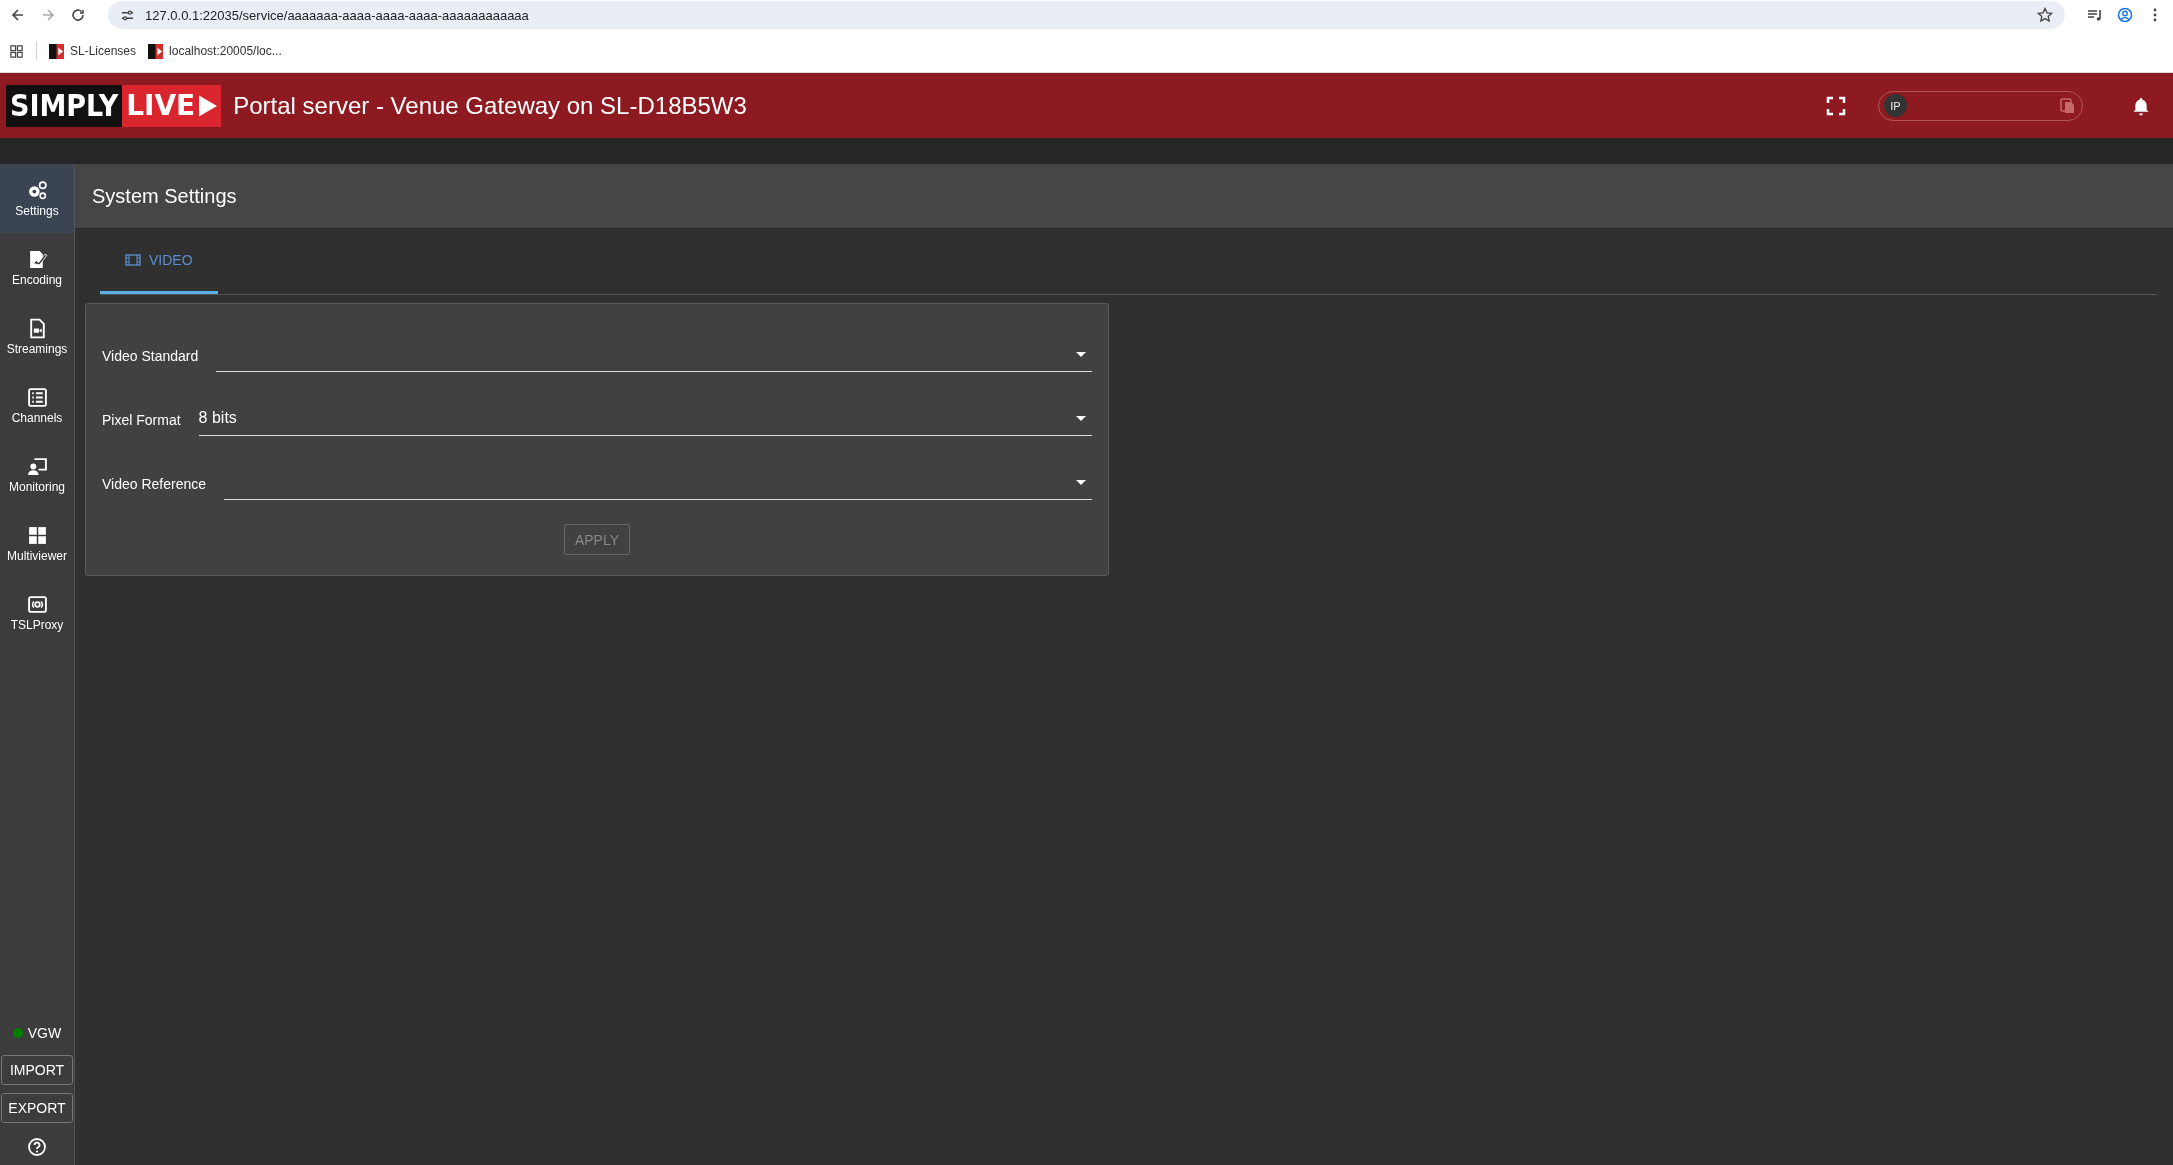 Image resolution: width=2173 pixels, height=1165 pixels. What do you see at coordinates (1895, 105) in the screenshot?
I see `ip-badge: IP` at bounding box center [1895, 105].